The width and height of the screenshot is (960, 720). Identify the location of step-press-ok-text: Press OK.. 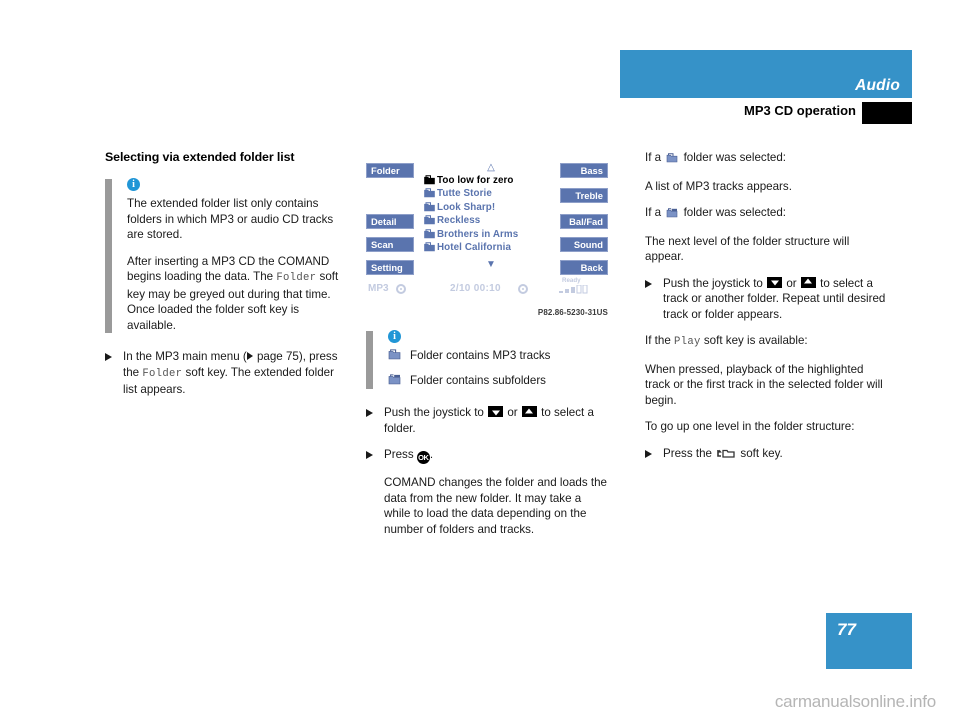
(409, 456).